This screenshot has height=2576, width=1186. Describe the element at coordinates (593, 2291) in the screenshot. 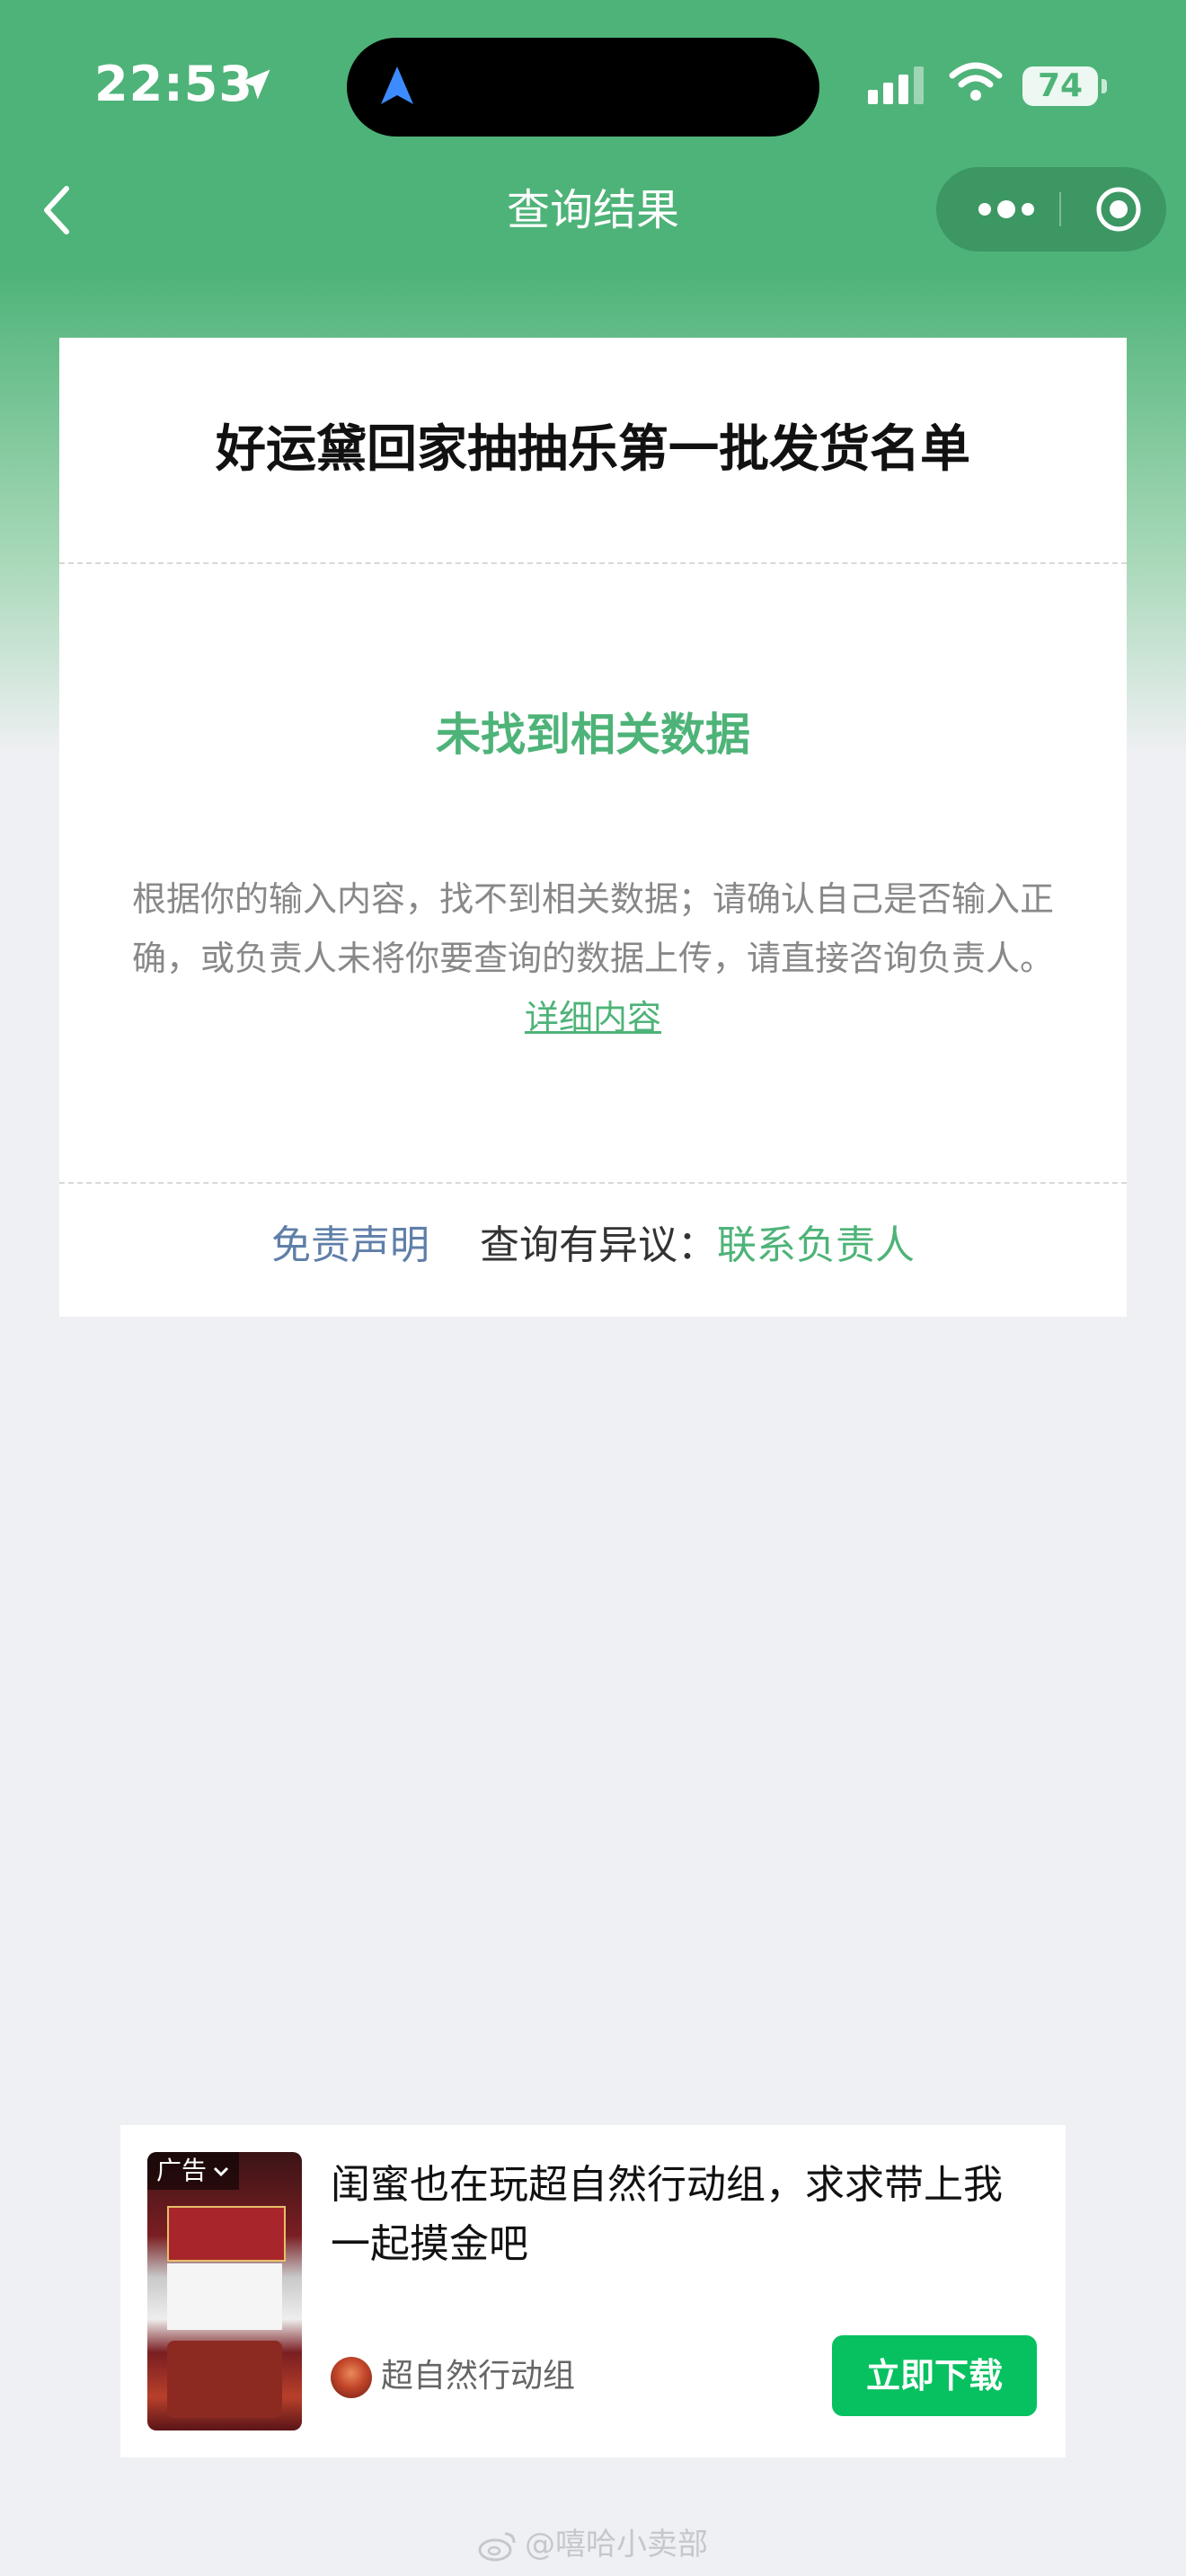

I see `ad-banner: 广告 闺蜜也在玩超自然行动组，求求带上我一起摸金吧 超自然行动组 立即下载` at that location.